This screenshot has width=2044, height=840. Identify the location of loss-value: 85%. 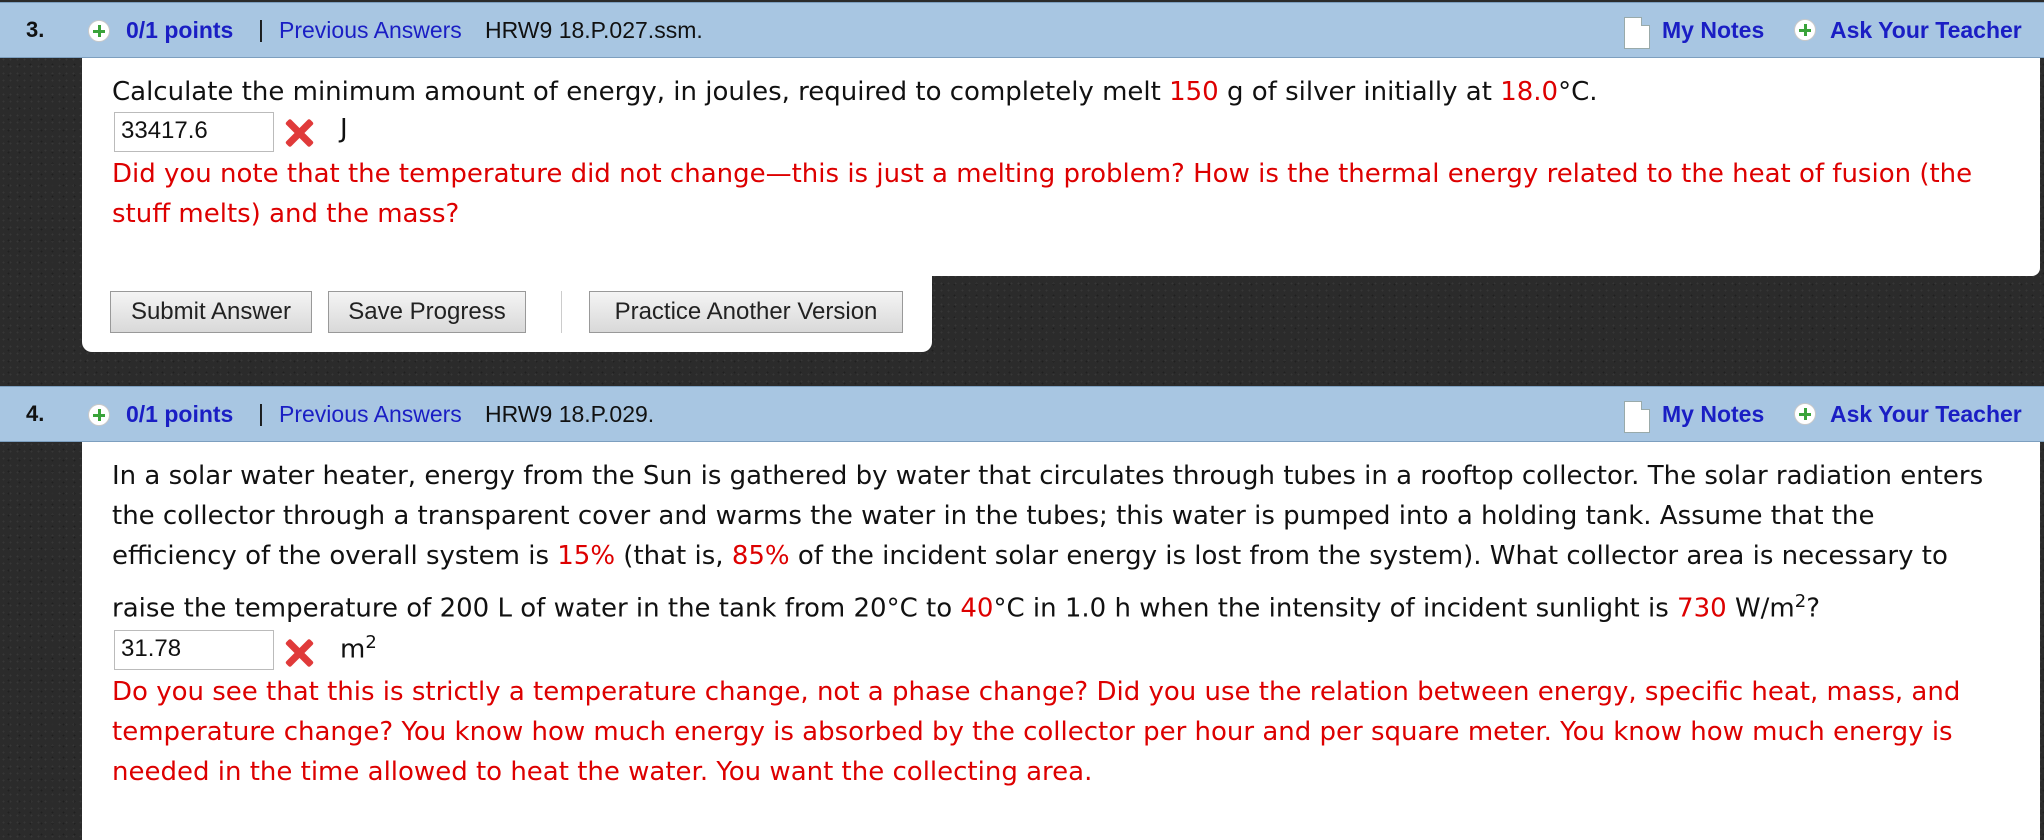
(760, 556).